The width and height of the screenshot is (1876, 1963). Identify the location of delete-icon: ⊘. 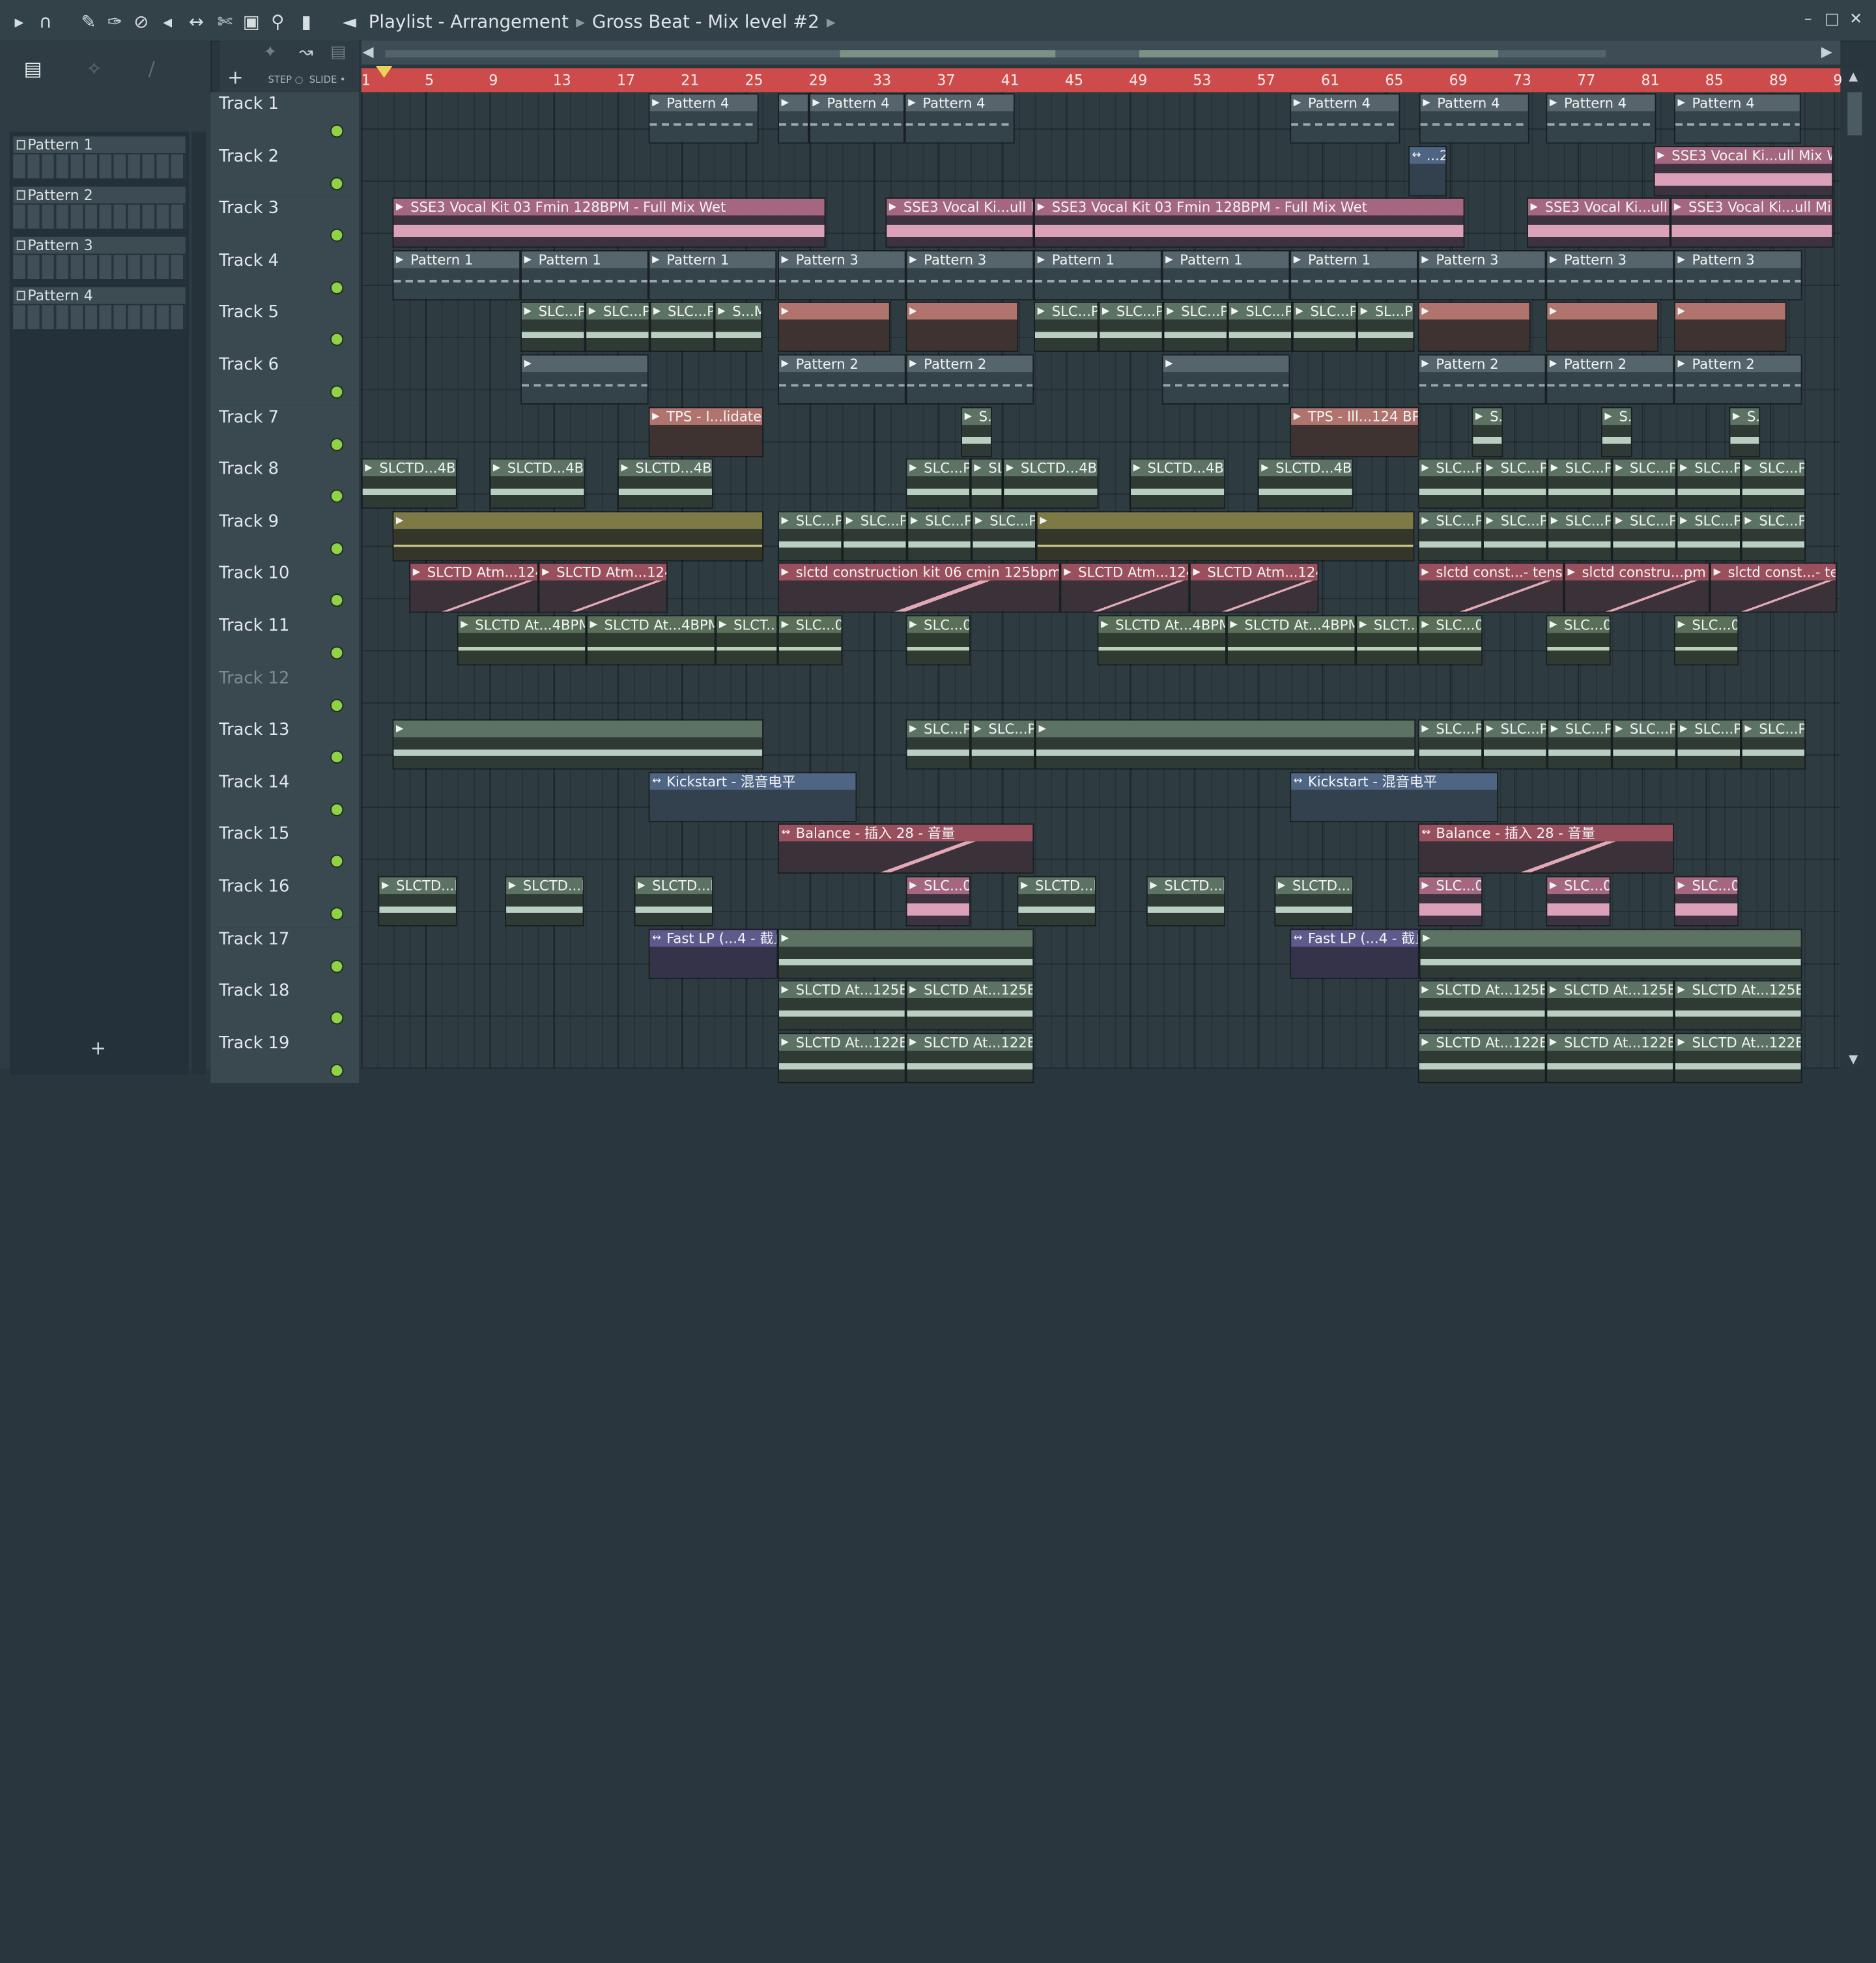
(141, 22).